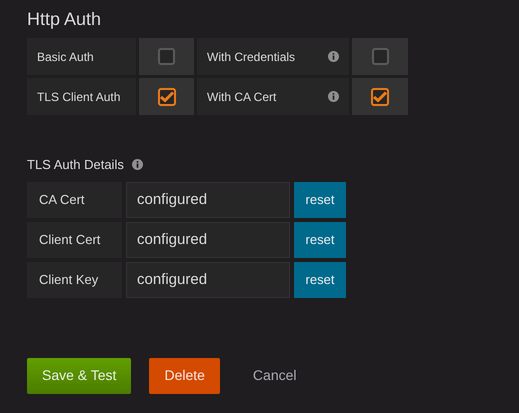 The width and height of the screenshot is (519, 413). Describe the element at coordinates (74, 280) in the screenshot. I see `field-label: Client Key` at that location.